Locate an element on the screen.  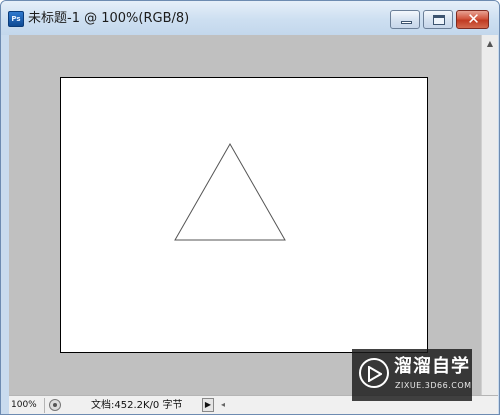
zoom-level-field: 100% is located at coordinates (27, 405).